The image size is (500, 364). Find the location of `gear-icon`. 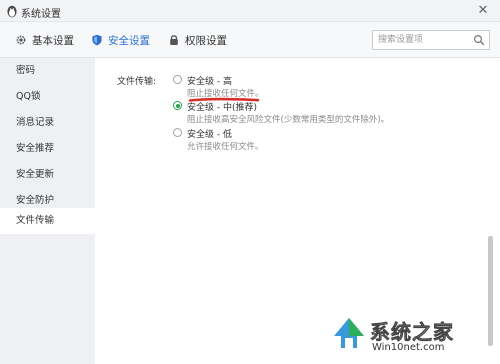

gear-icon is located at coordinates (21, 40).